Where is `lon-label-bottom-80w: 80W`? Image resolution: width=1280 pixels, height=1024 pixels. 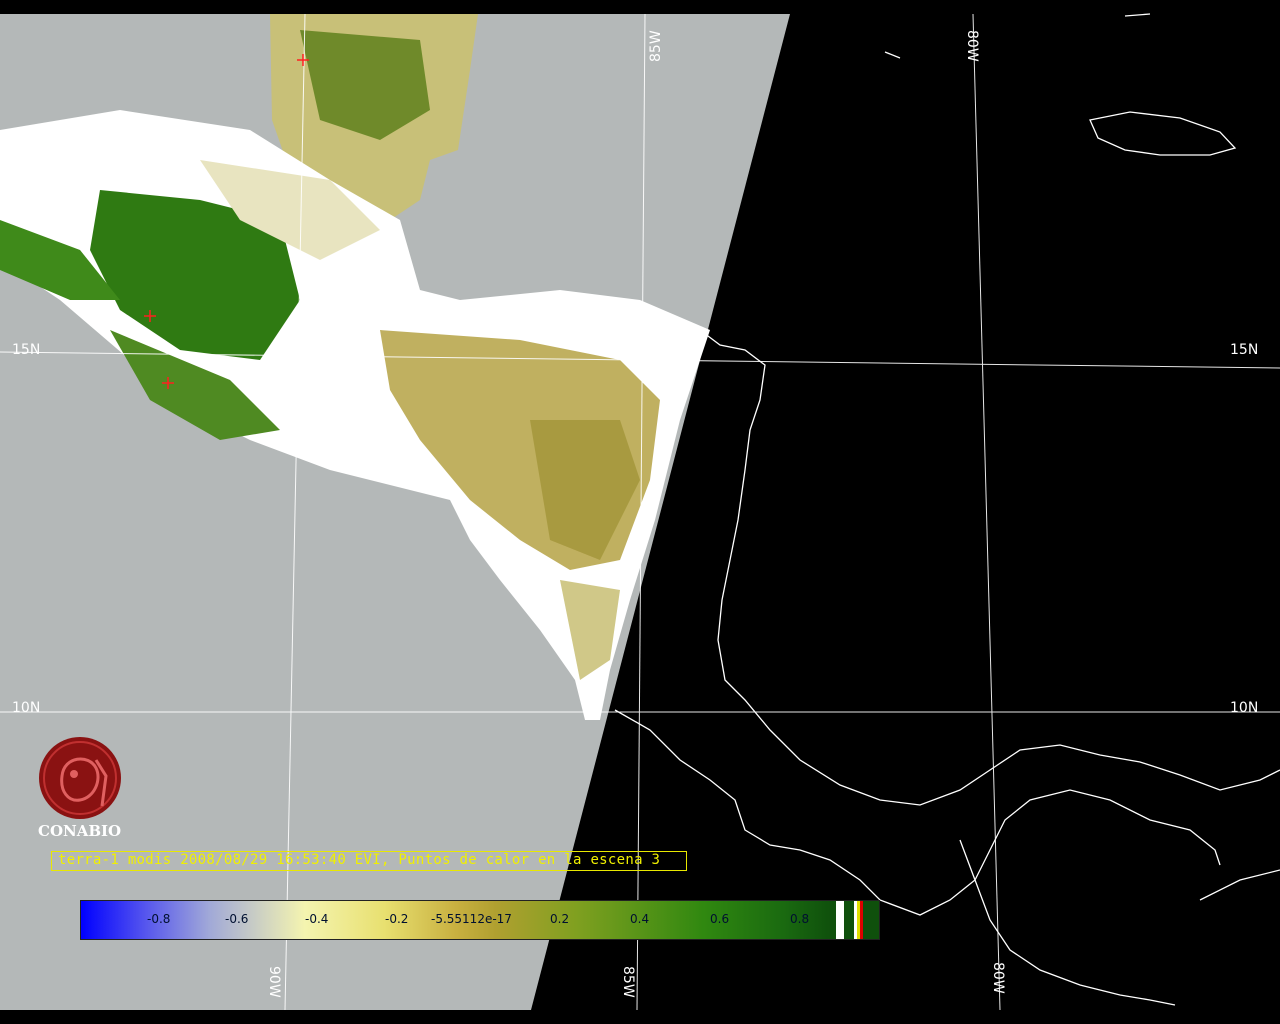
lon-label-bottom-80w: 80W is located at coordinates (998, 978).